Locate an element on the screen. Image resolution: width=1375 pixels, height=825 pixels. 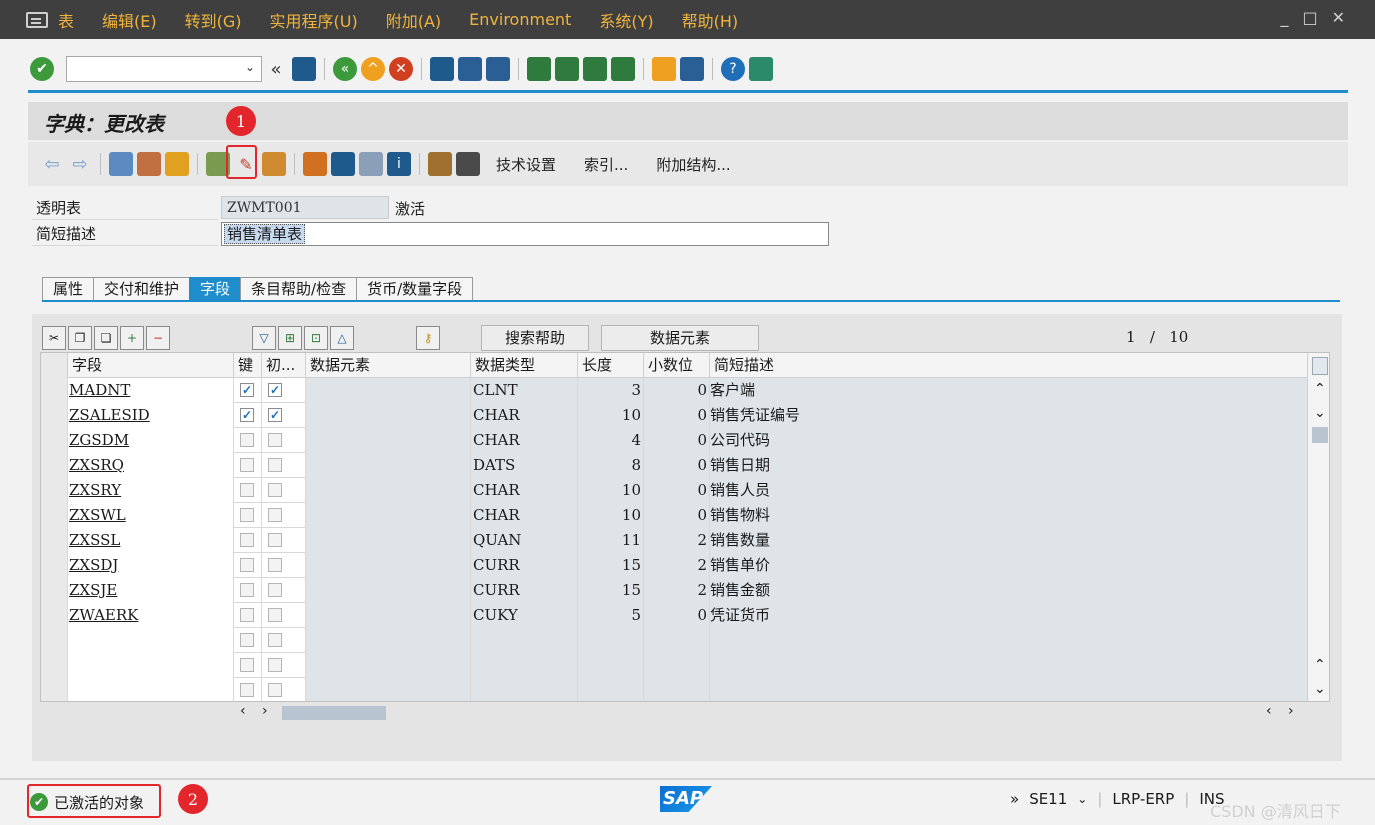
field-name-cell: ZXSSL is located at coordinates (150, 540).